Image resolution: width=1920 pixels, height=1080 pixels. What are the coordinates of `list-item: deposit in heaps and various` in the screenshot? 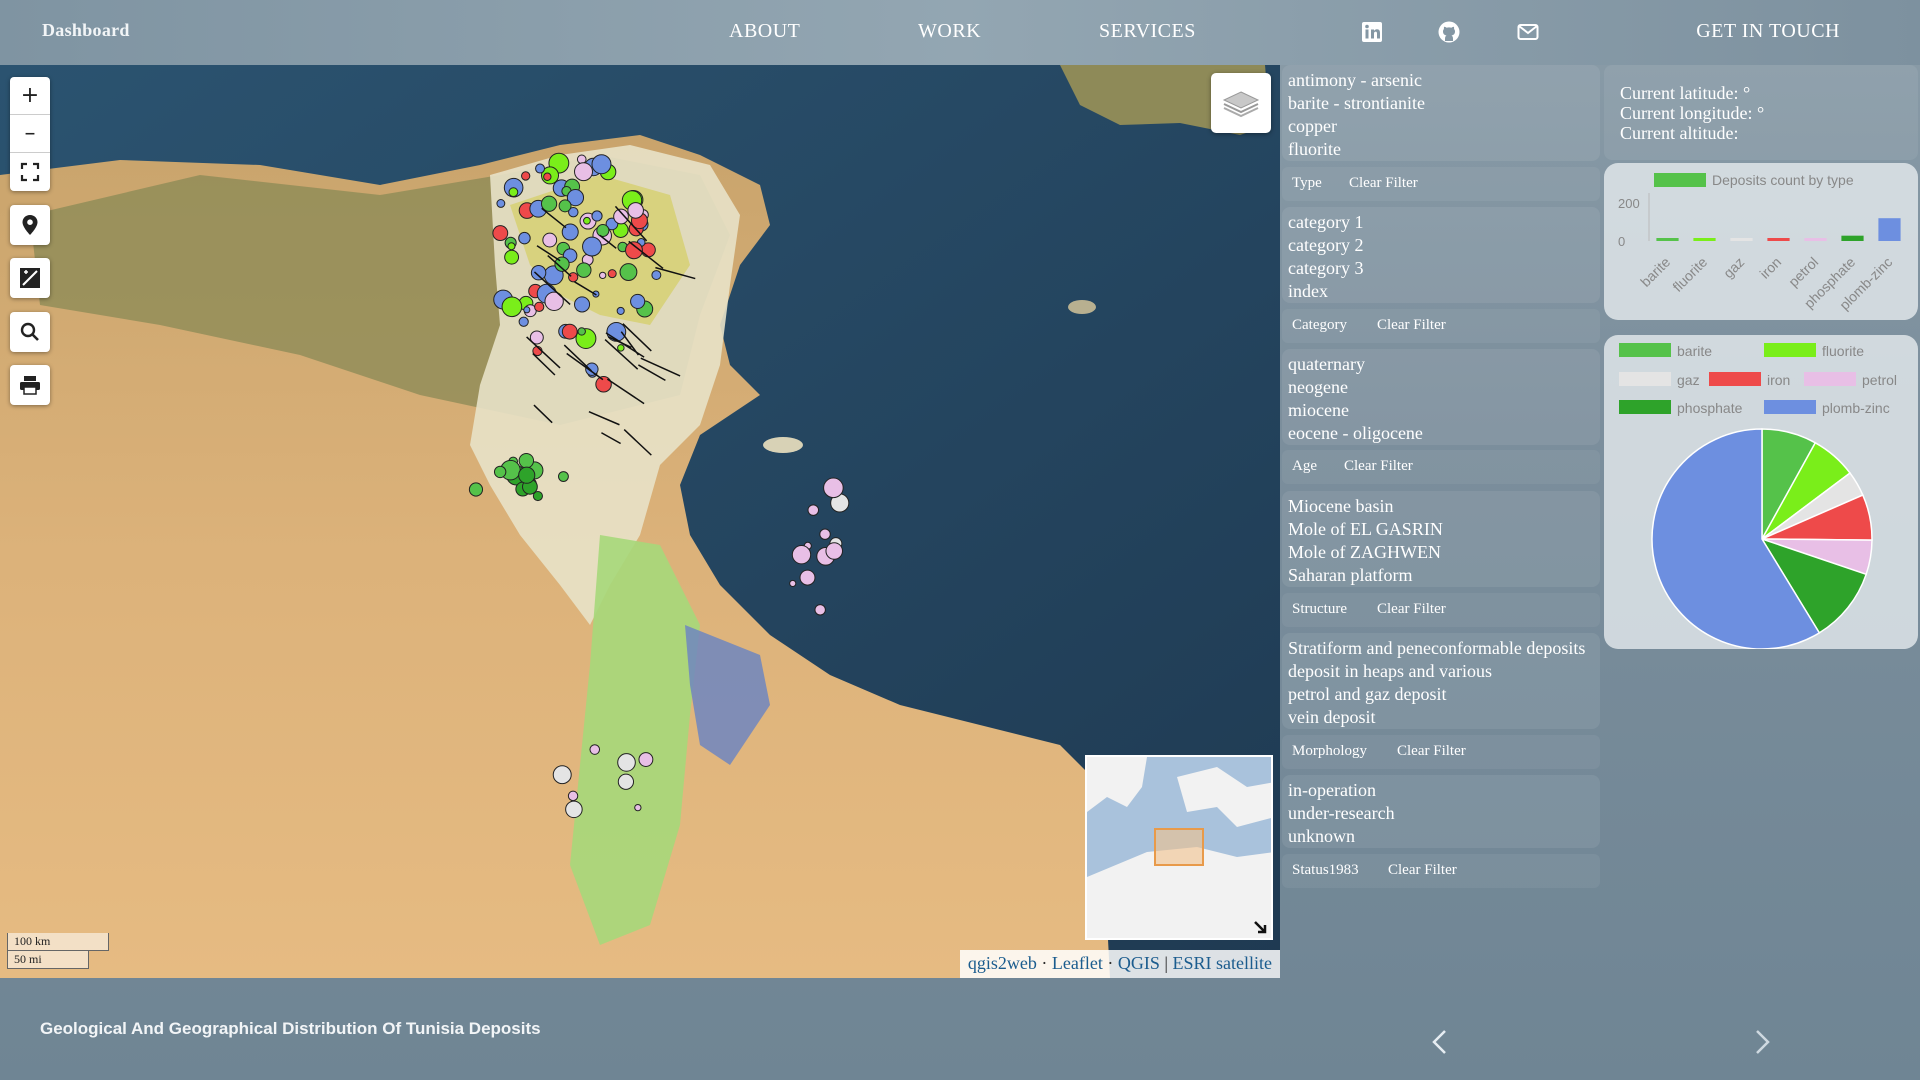 It's located at (1441, 671).